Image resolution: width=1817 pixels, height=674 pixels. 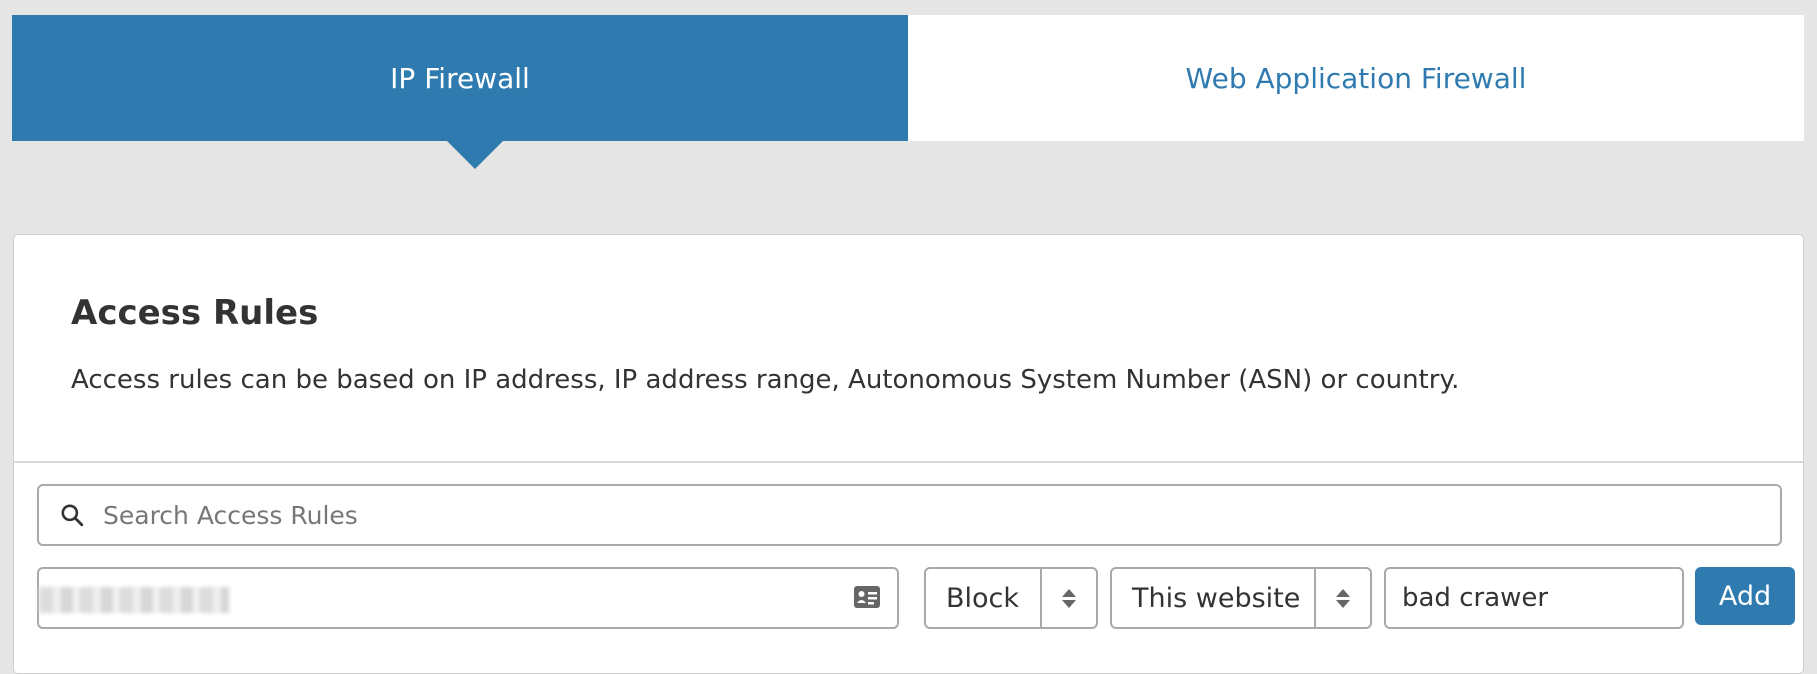 What do you see at coordinates (867, 597) in the screenshot?
I see `id-card-icon` at bounding box center [867, 597].